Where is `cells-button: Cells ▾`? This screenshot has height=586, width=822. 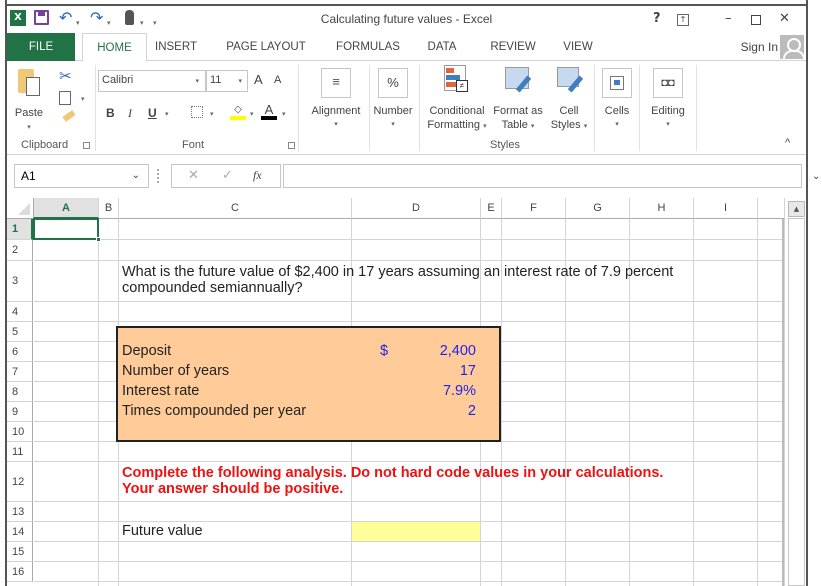
cells-button: Cells ▾ is located at coordinates (617, 97).